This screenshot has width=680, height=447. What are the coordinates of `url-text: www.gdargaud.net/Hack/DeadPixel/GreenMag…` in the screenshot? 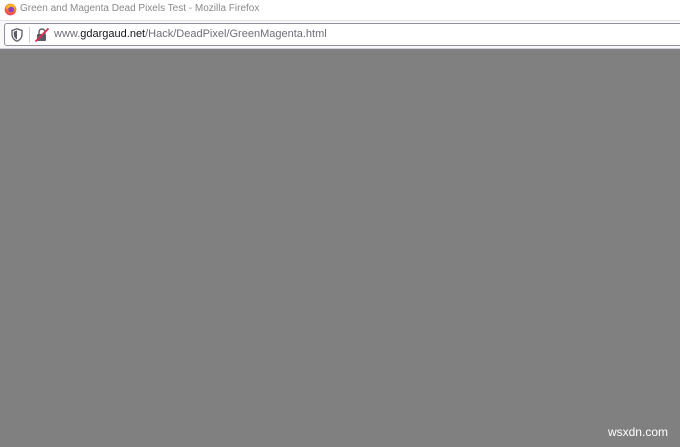 It's located at (190, 34).